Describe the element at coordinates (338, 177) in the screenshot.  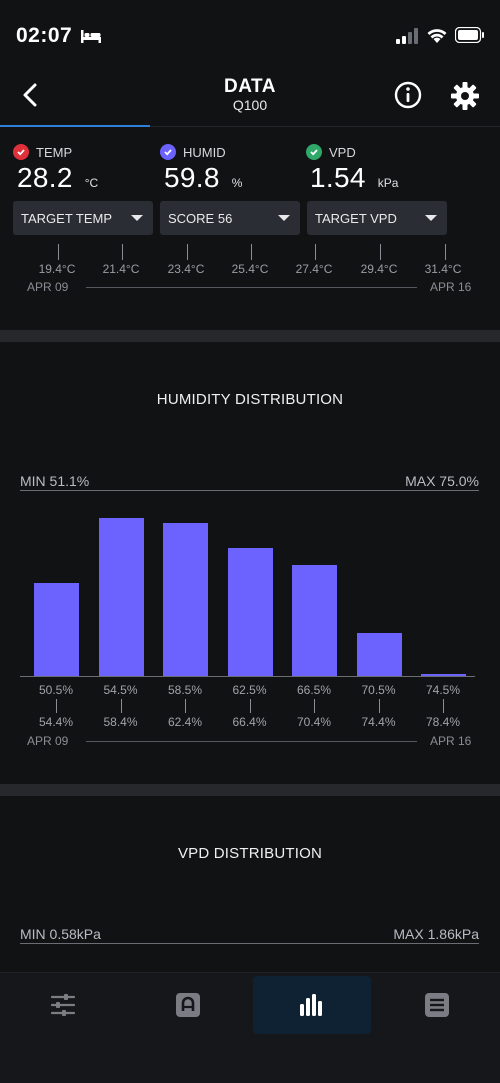
I see `vpd-value: 1.54` at that location.